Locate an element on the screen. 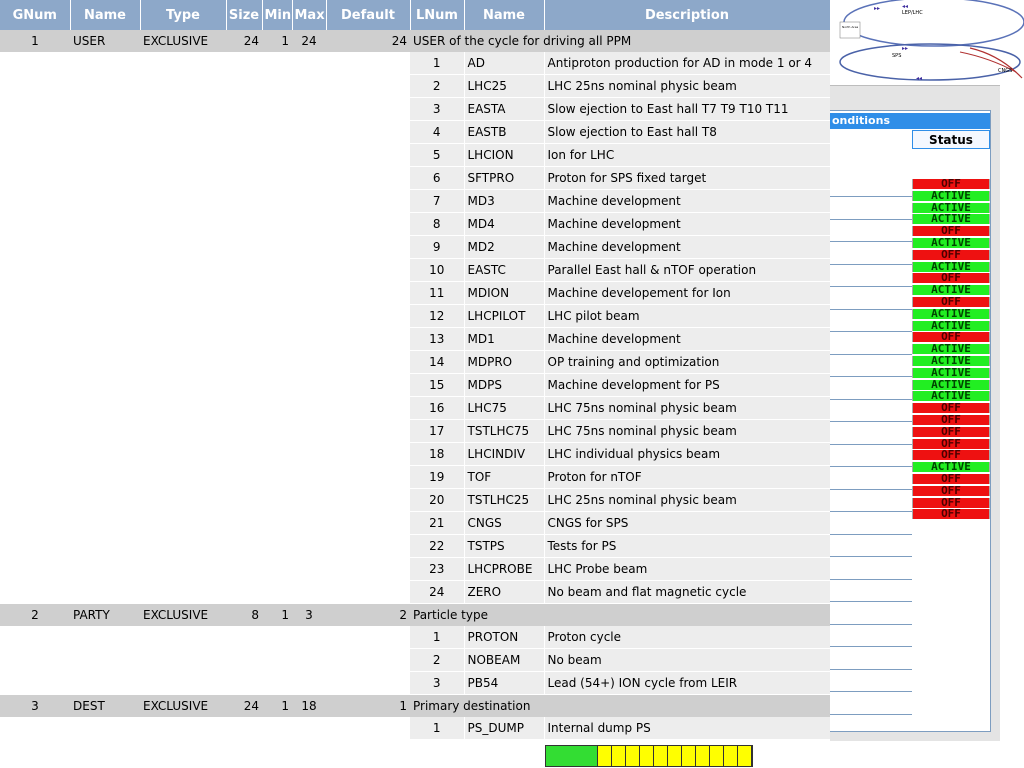  item-description: Machine development for PS is located at coordinates (686, 385).